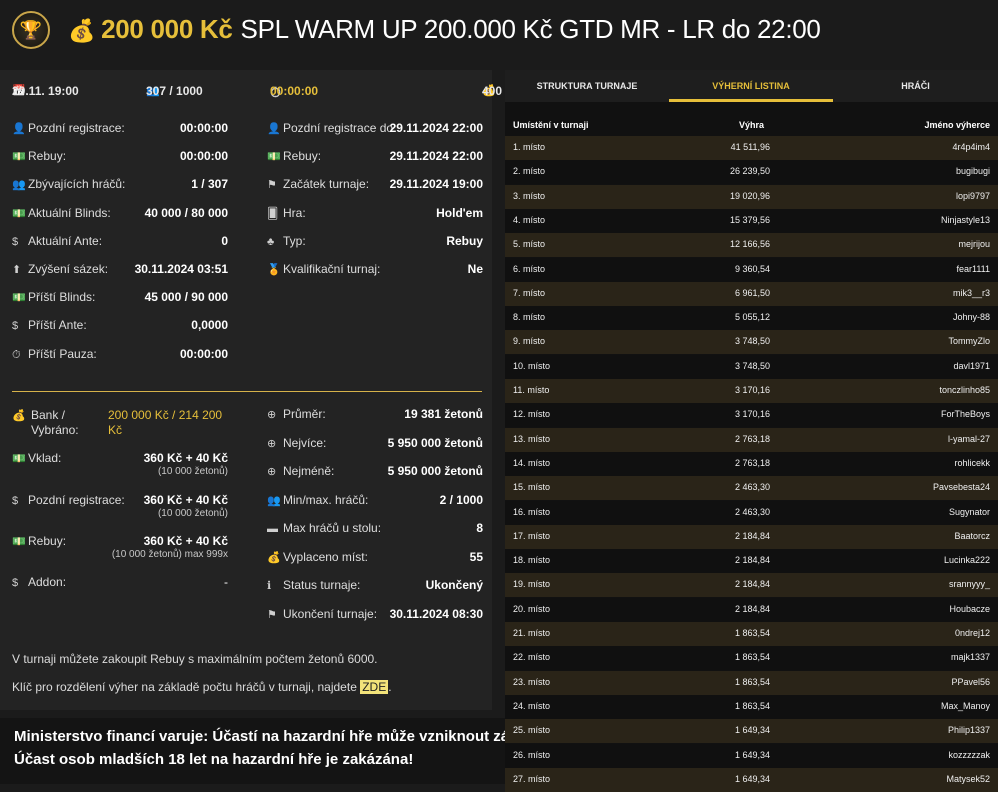 The width and height of the screenshot is (998, 792). What do you see at coordinates (968, 778) in the screenshot?
I see `winner-cell: Matysek52` at bounding box center [968, 778].